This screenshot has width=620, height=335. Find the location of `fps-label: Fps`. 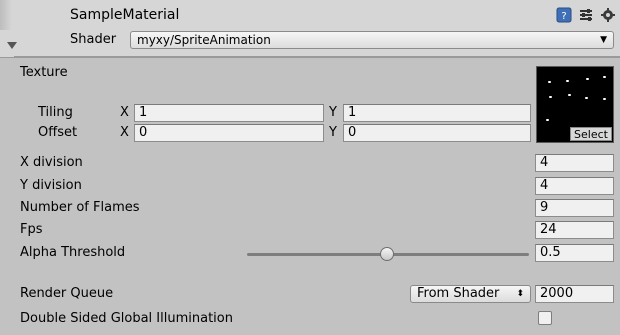

fps-label: Fps is located at coordinates (31, 229).